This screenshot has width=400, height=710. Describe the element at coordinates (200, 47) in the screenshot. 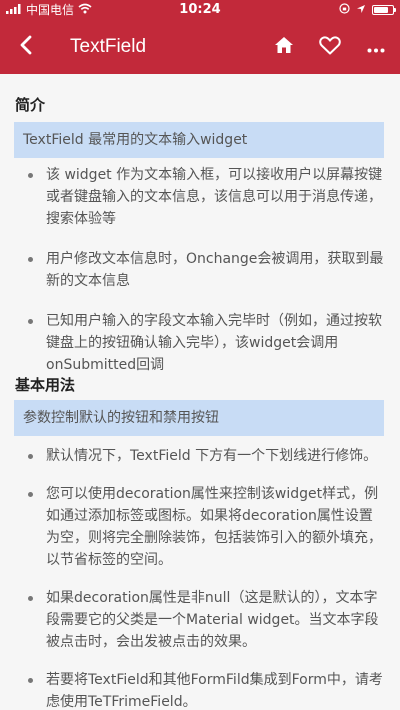

I see `nav-bar: TextField` at that location.